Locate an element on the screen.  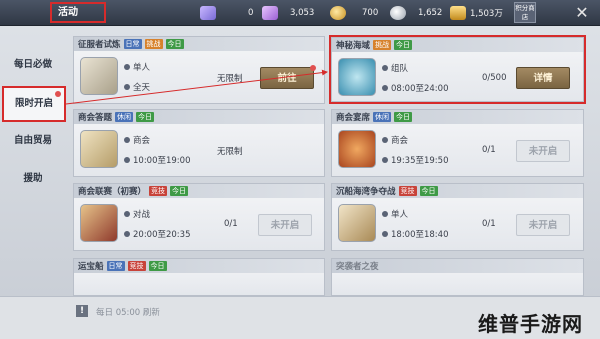
card-header: 商会宴席 休闲 今日 is located at coordinates (457, 117).